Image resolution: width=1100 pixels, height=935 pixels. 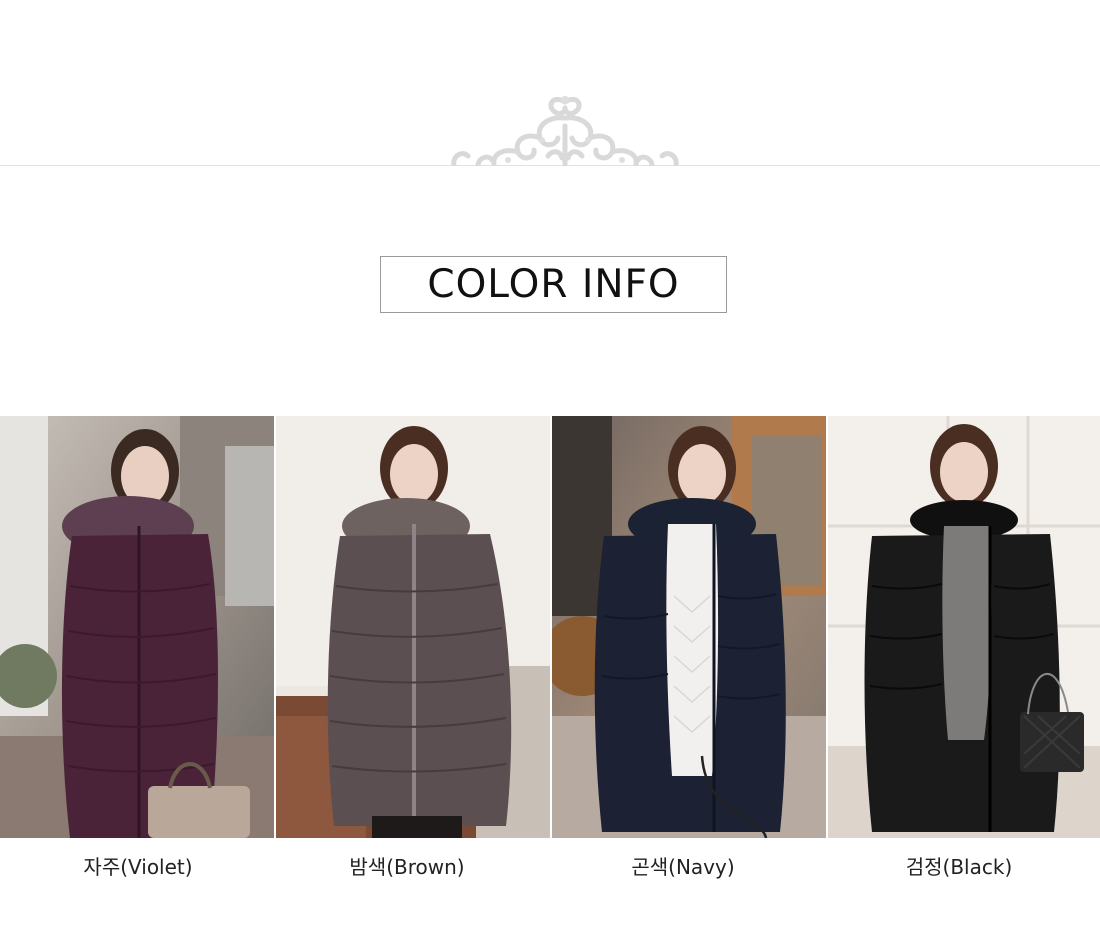 I want to click on section-title-box: COLOR INFO, so click(x=553, y=284).